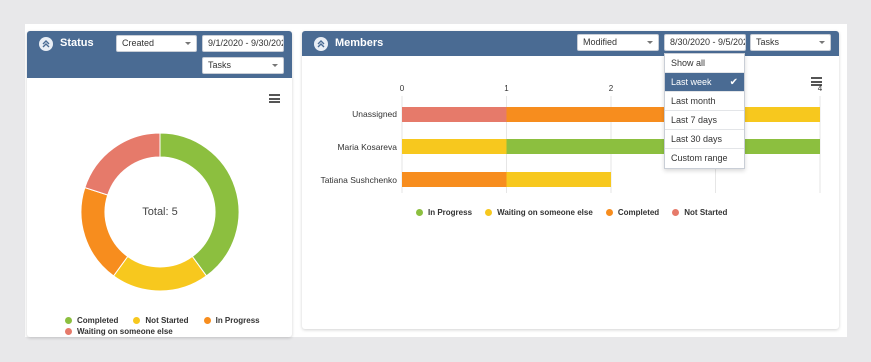 The height and width of the screenshot is (362, 871). I want to click on status-donut-chart, so click(160, 212).